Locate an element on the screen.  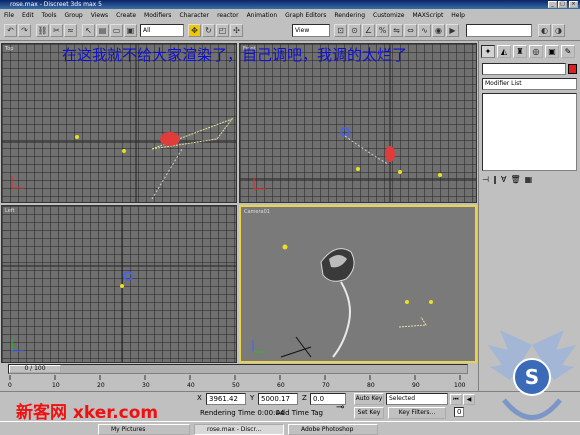
previous-frame-icon: ◀ is located at coordinates (469, 399).